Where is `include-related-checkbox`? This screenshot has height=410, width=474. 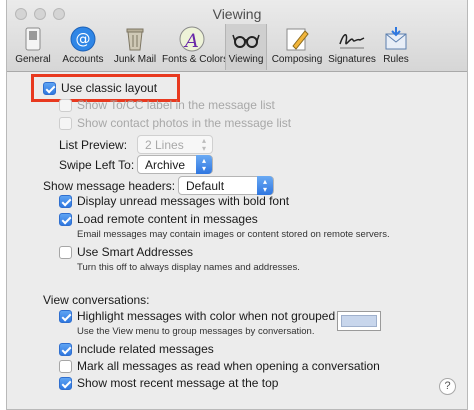
include-related-checkbox is located at coordinates (65, 349).